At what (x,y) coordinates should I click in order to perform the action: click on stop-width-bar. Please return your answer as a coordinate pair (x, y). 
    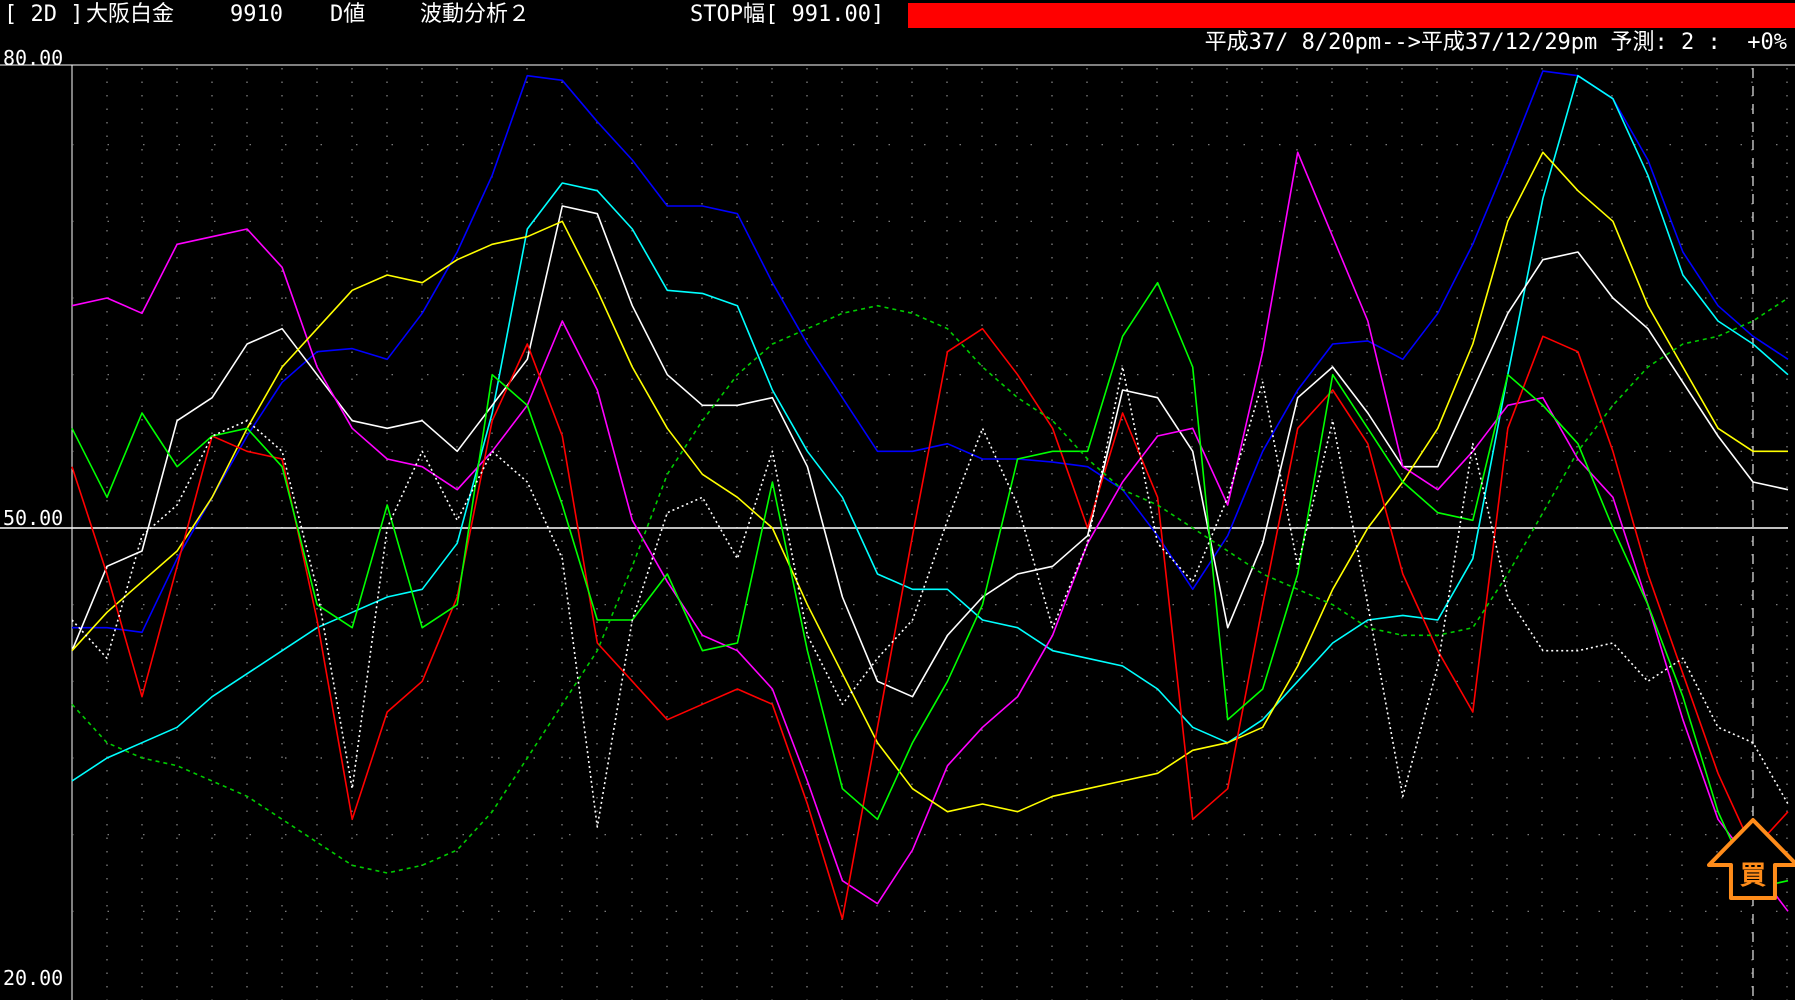
    Looking at the image, I should click on (1351, 15).